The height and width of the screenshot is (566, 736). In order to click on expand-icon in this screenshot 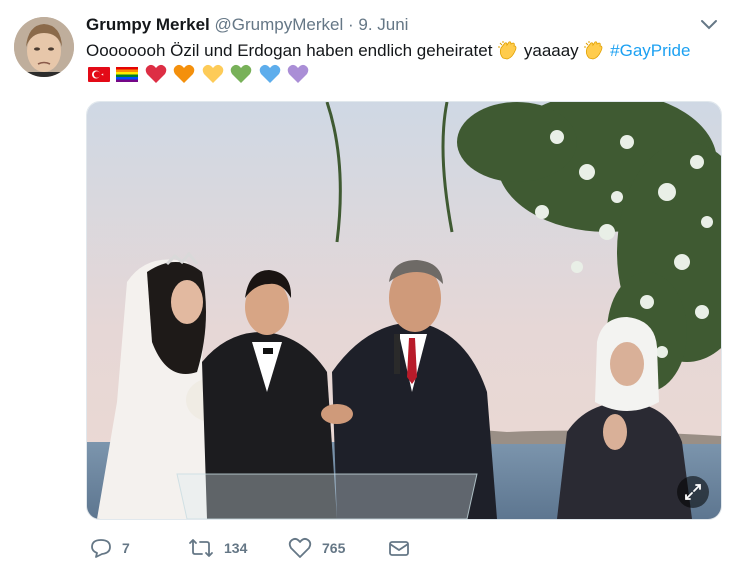, I will do `click(693, 492)`.